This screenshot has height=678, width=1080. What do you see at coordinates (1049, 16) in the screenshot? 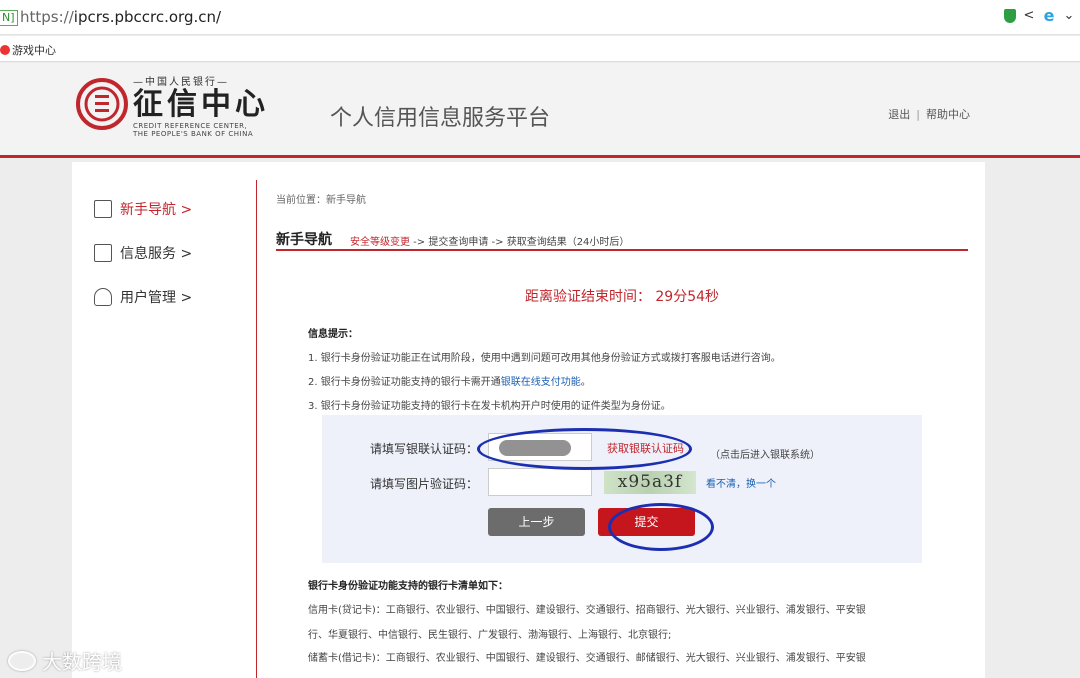
I see `ie-mode-icon: e` at bounding box center [1049, 16].